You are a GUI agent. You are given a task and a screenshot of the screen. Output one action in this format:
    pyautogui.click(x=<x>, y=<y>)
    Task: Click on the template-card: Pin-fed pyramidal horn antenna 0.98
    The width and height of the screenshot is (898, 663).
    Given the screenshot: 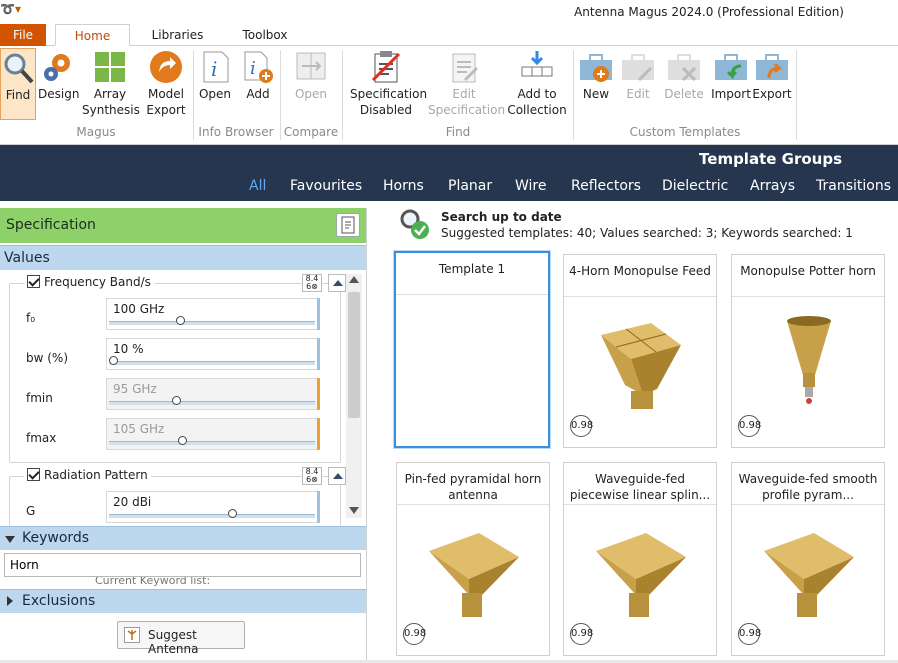 What is the action you would take?
    pyautogui.click(x=473, y=559)
    